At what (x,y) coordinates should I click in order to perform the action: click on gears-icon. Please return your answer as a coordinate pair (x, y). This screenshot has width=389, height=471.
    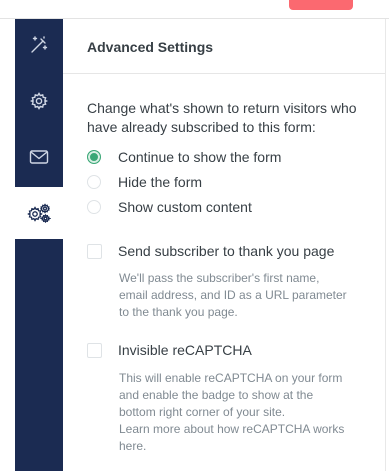
    Looking at the image, I should click on (39, 213).